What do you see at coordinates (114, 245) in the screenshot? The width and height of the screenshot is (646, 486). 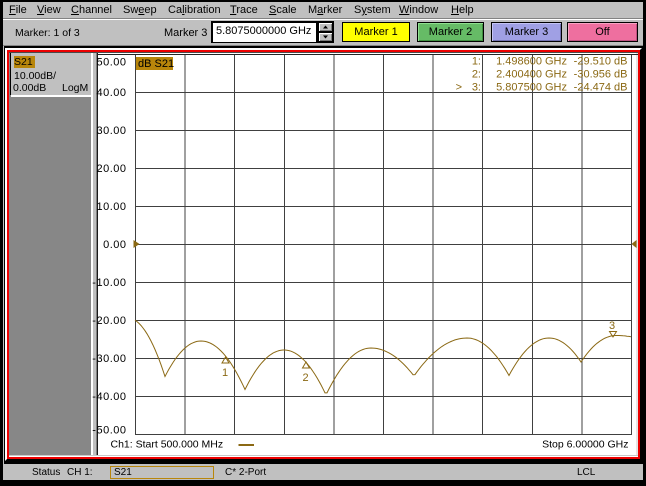 I see `svg-text: 0.00` at bounding box center [114, 245].